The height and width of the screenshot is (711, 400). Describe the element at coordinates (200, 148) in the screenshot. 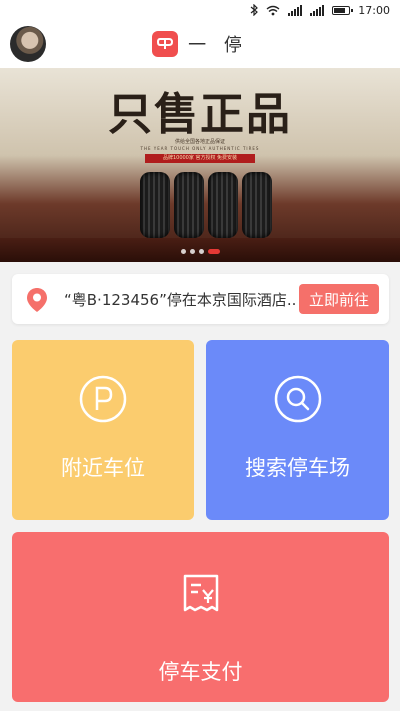

I see `banner-tagline: THE YEAR TOUCH ONLY AUTHENTIC TIRES` at that location.